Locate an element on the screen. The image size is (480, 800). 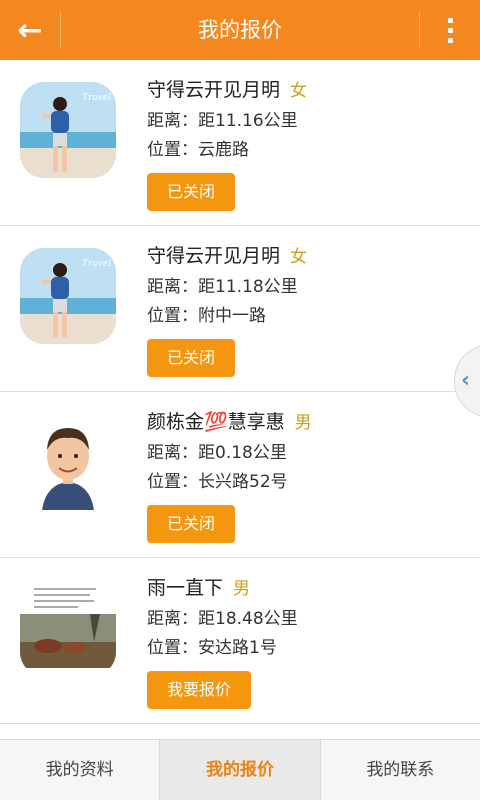
more-menu-button is located at coordinates (450, 30).